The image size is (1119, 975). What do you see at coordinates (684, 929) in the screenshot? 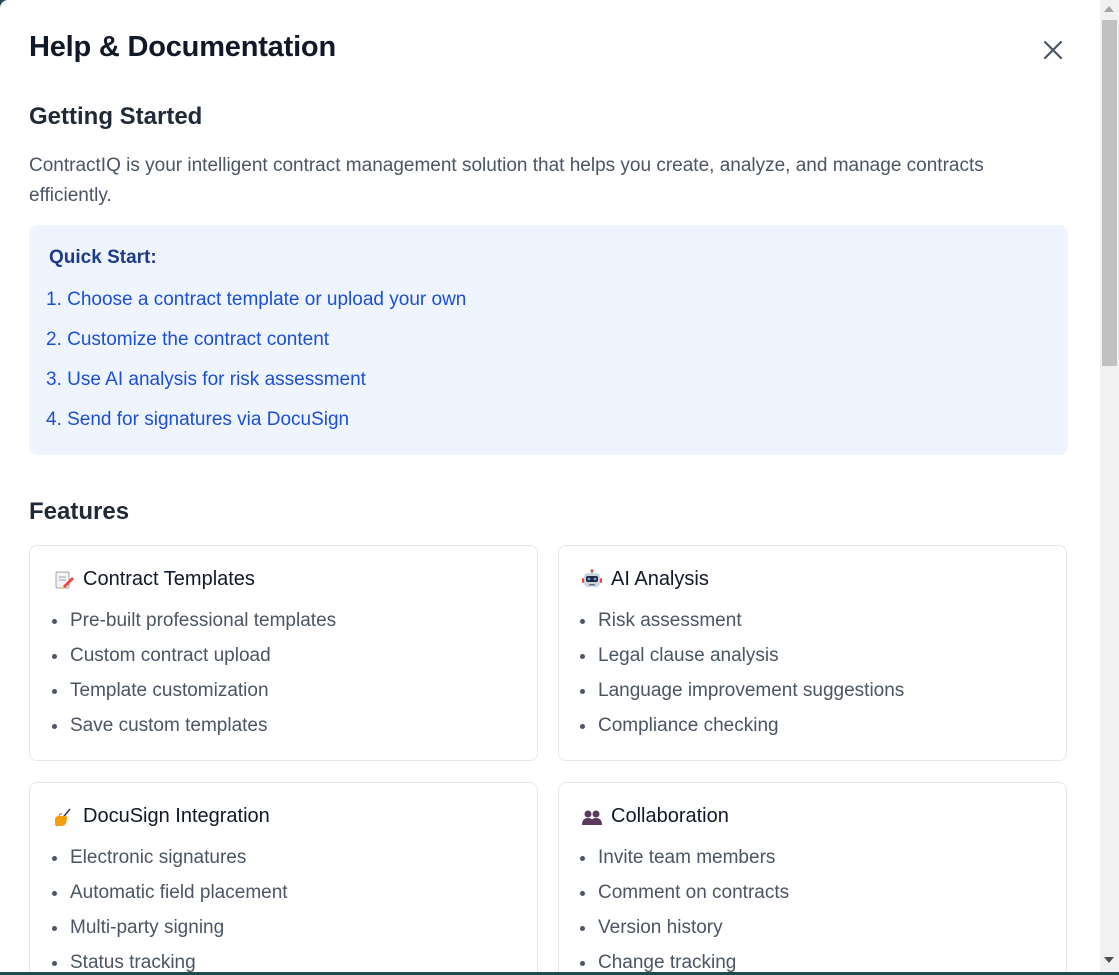
I see `list-item: Version history` at bounding box center [684, 929].